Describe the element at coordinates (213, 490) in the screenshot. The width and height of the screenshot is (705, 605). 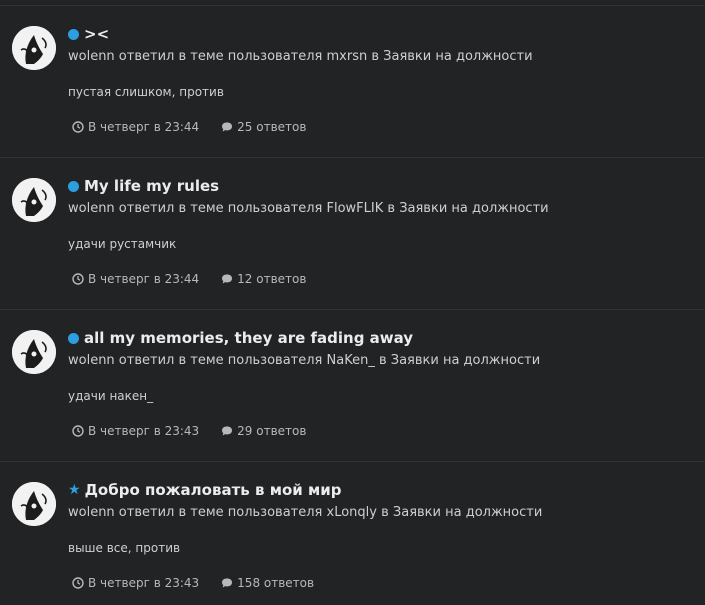
I see `thread-title-text: Добро пожаловать в мой мир` at that location.